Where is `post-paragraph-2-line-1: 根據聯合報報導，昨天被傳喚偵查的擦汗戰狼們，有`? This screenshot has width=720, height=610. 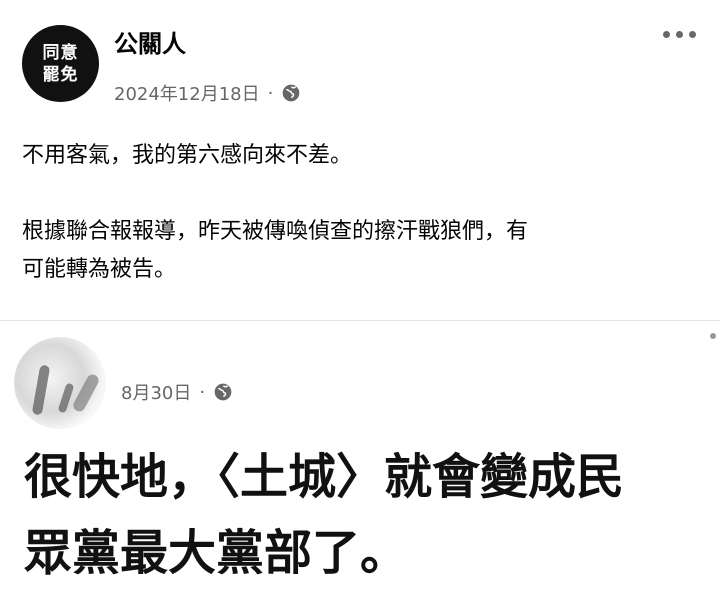 post-paragraph-2-line-1: 根據聯合報報導，昨天被傳喚偵查的擦汗戰狼們，有 is located at coordinates (275, 231).